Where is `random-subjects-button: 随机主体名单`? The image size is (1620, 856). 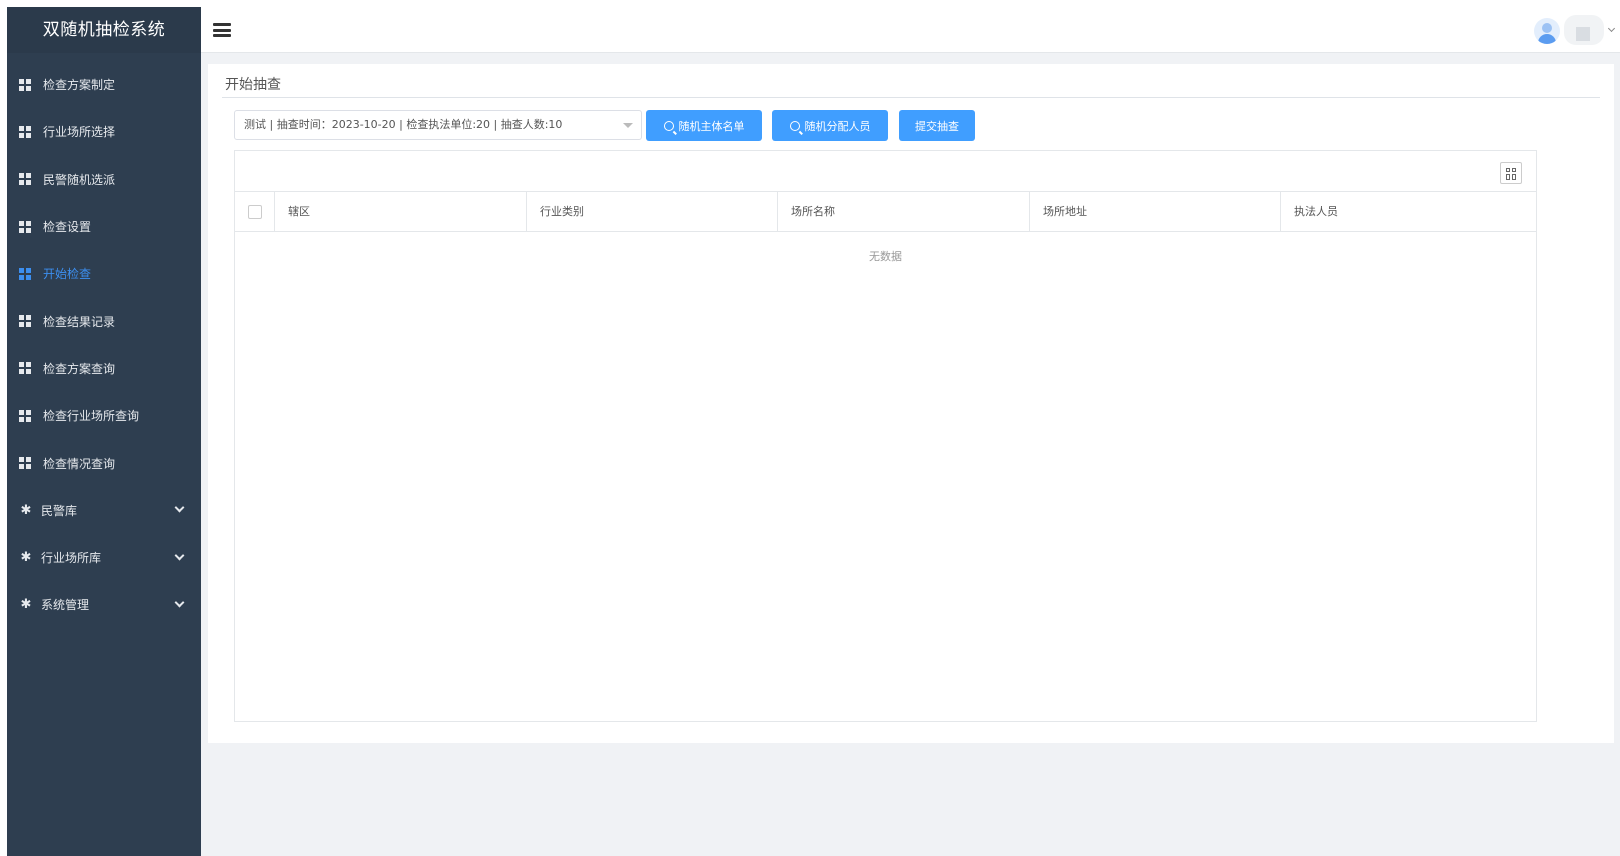 random-subjects-button: 随机主体名单 is located at coordinates (704, 125).